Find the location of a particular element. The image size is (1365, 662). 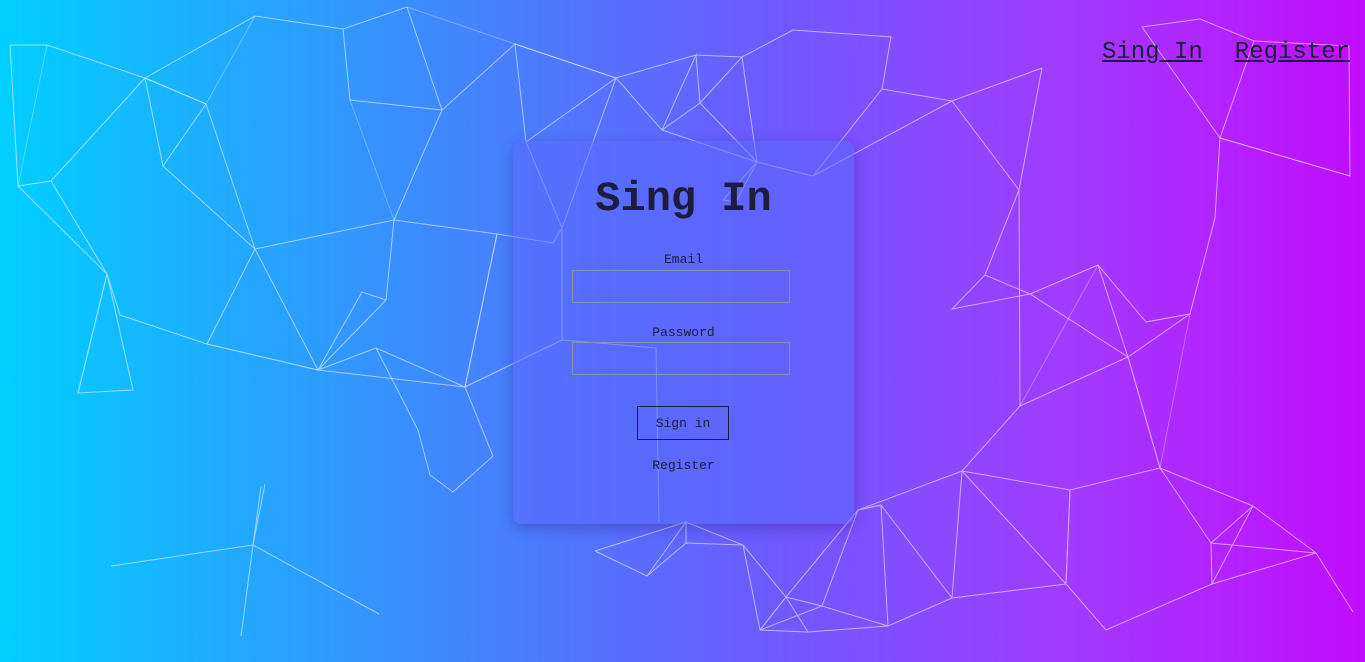

password-label: Password is located at coordinates (683, 332).